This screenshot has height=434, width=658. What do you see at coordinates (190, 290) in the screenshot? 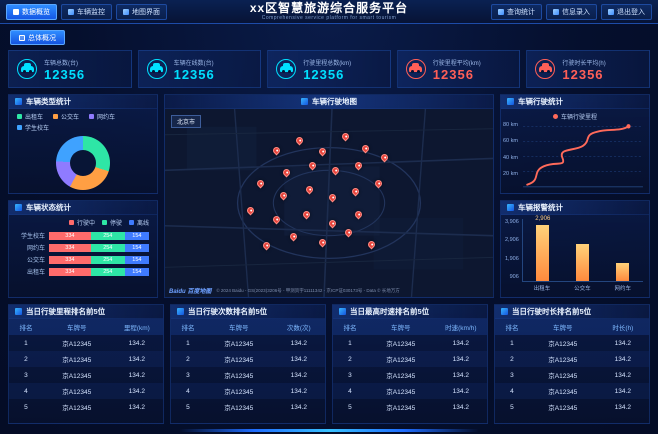
I see `baidu-logo: Baidu 百度地图` at bounding box center [190, 290].